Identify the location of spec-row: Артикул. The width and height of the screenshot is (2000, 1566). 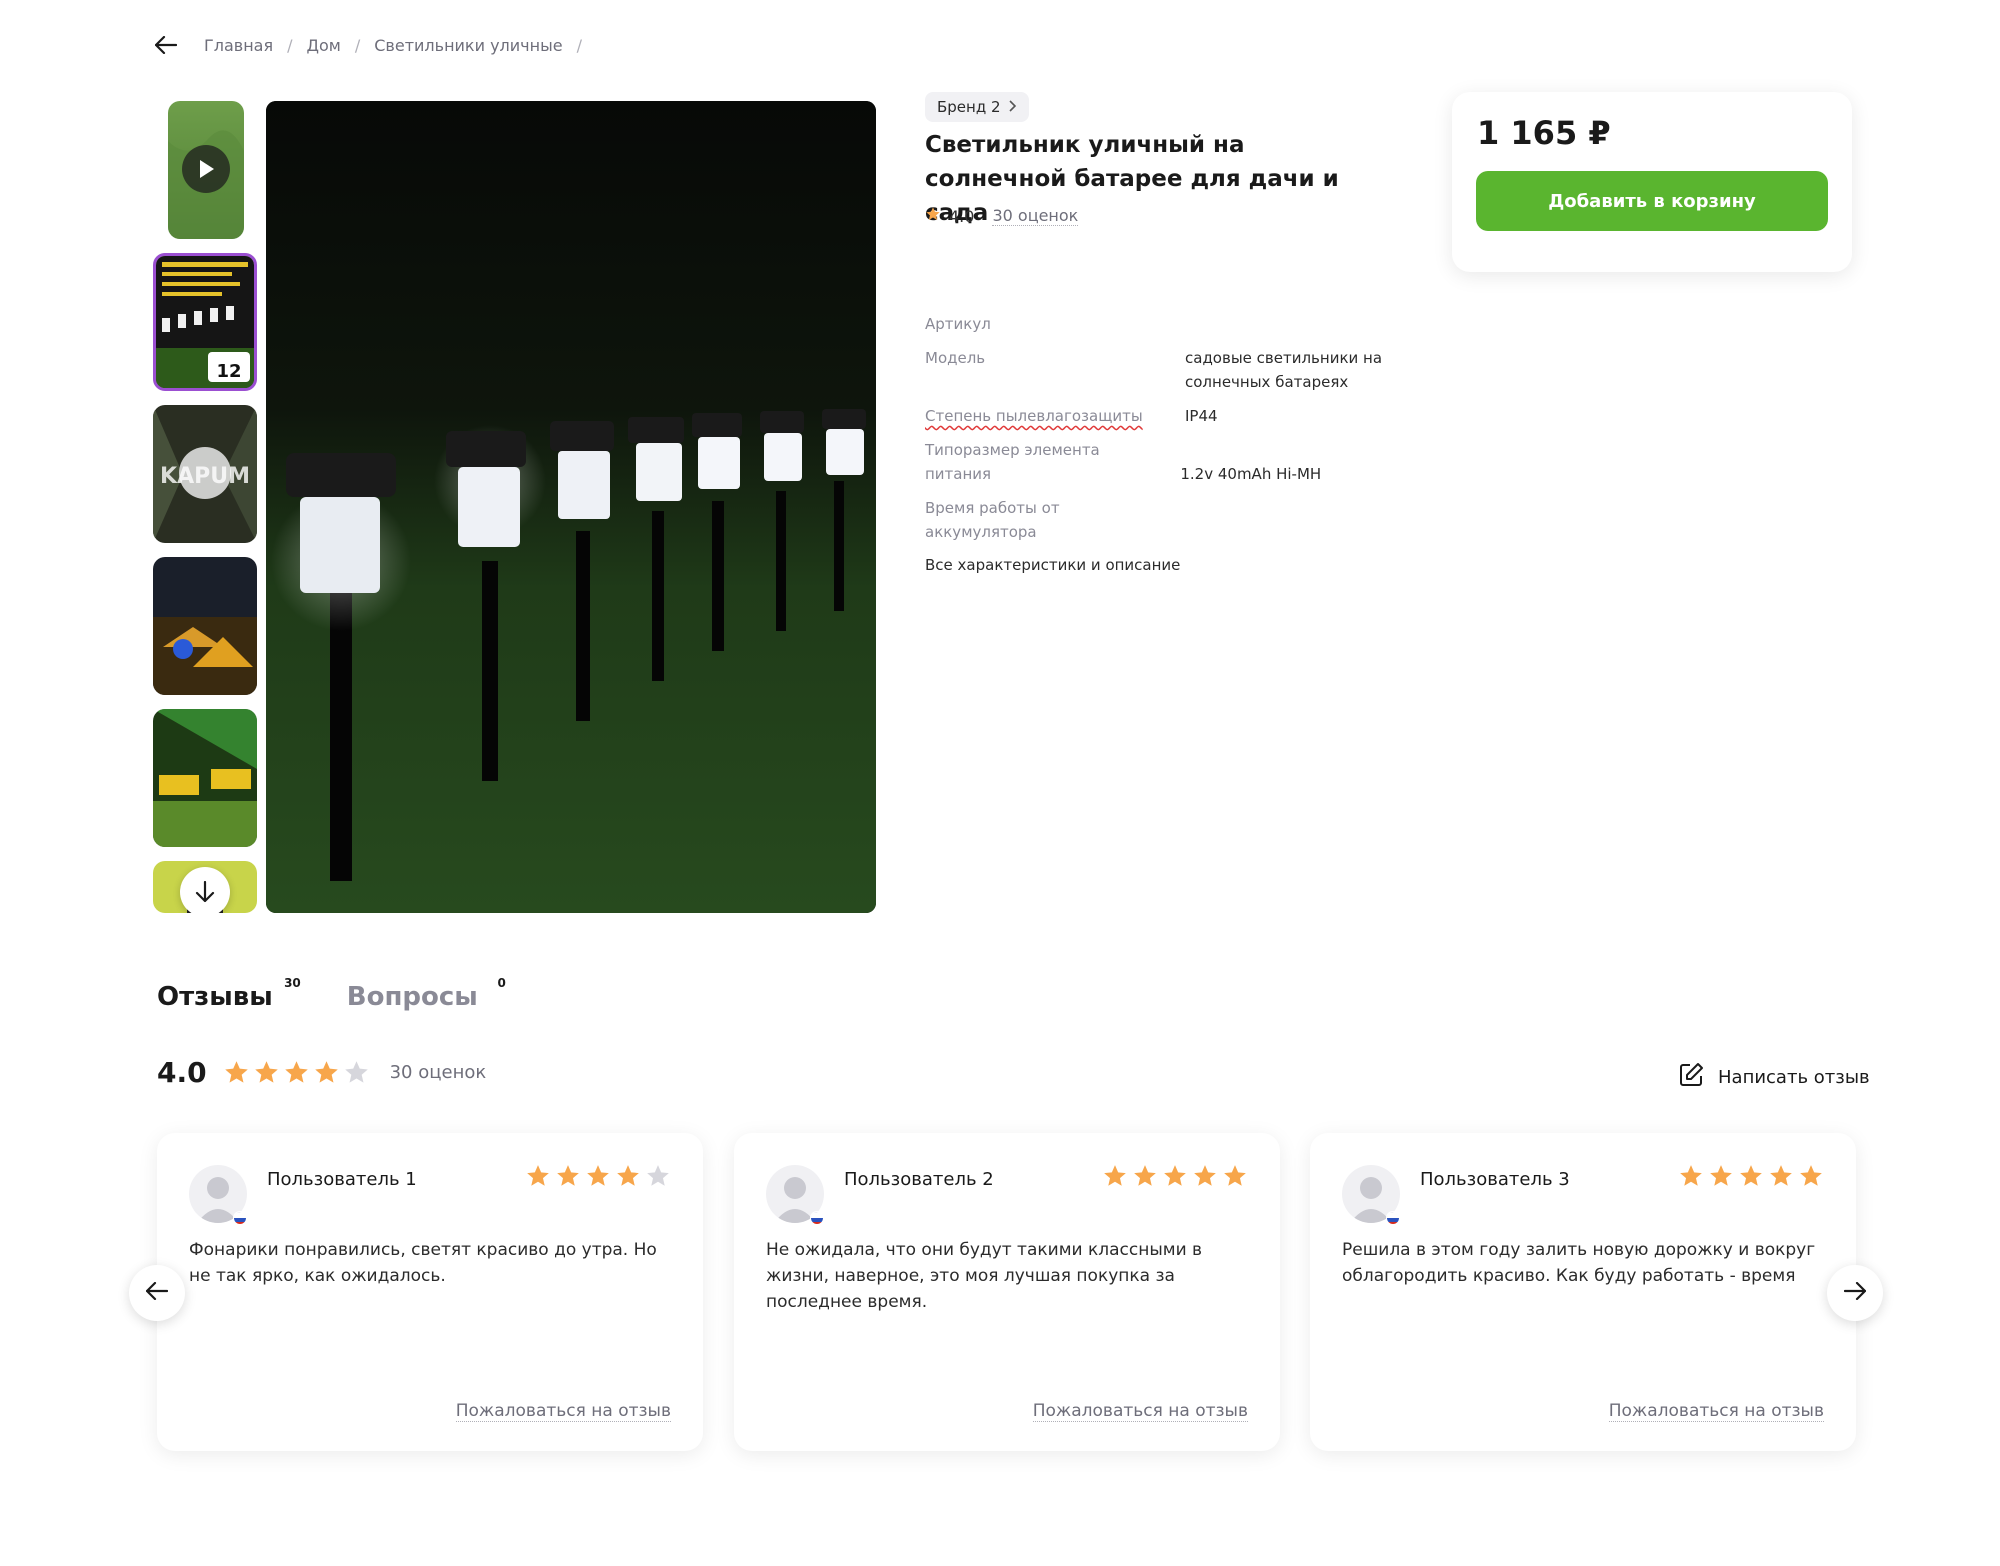
(1160, 324).